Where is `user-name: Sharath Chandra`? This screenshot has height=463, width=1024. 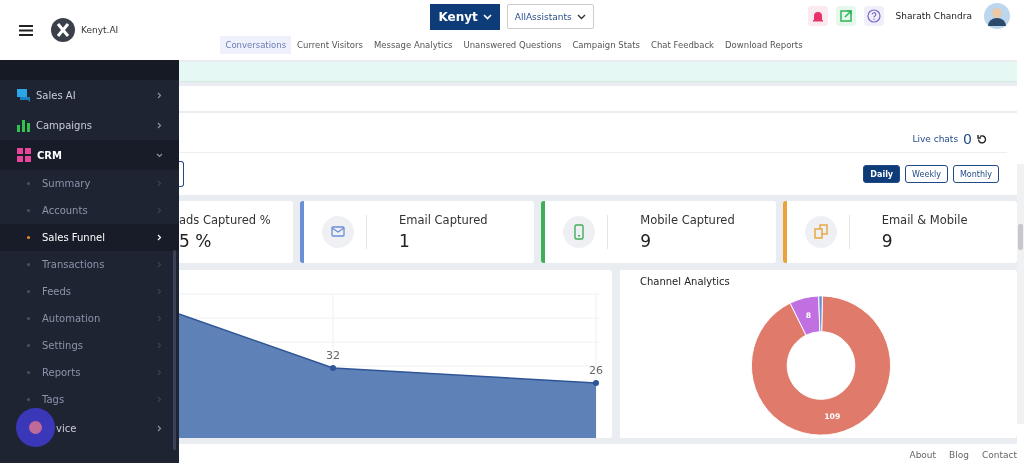
user-name: Sharath Chandra is located at coordinates (933, 16).